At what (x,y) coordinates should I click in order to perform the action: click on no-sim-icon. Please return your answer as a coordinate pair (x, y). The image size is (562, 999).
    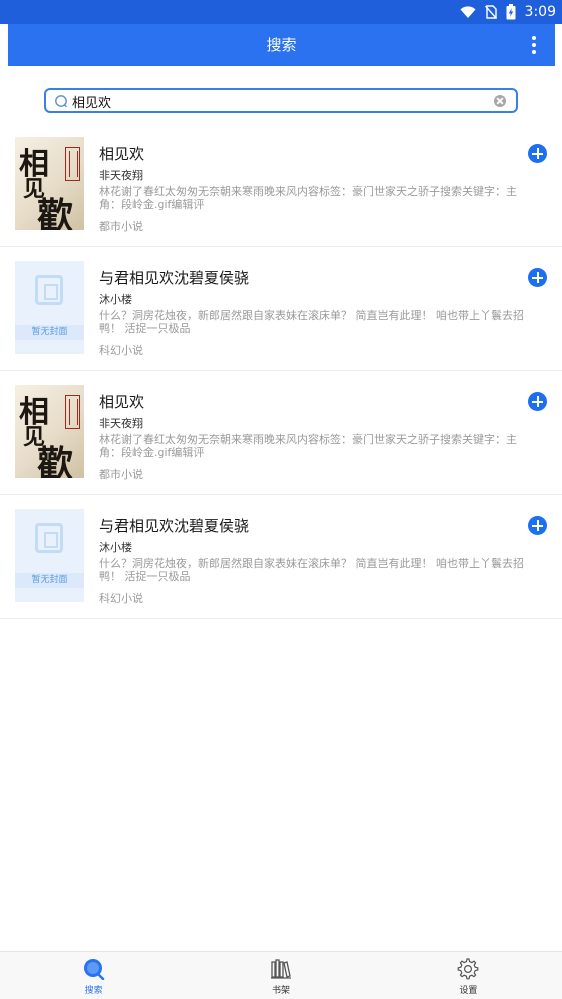
    Looking at the image, I should click on (490, 12).